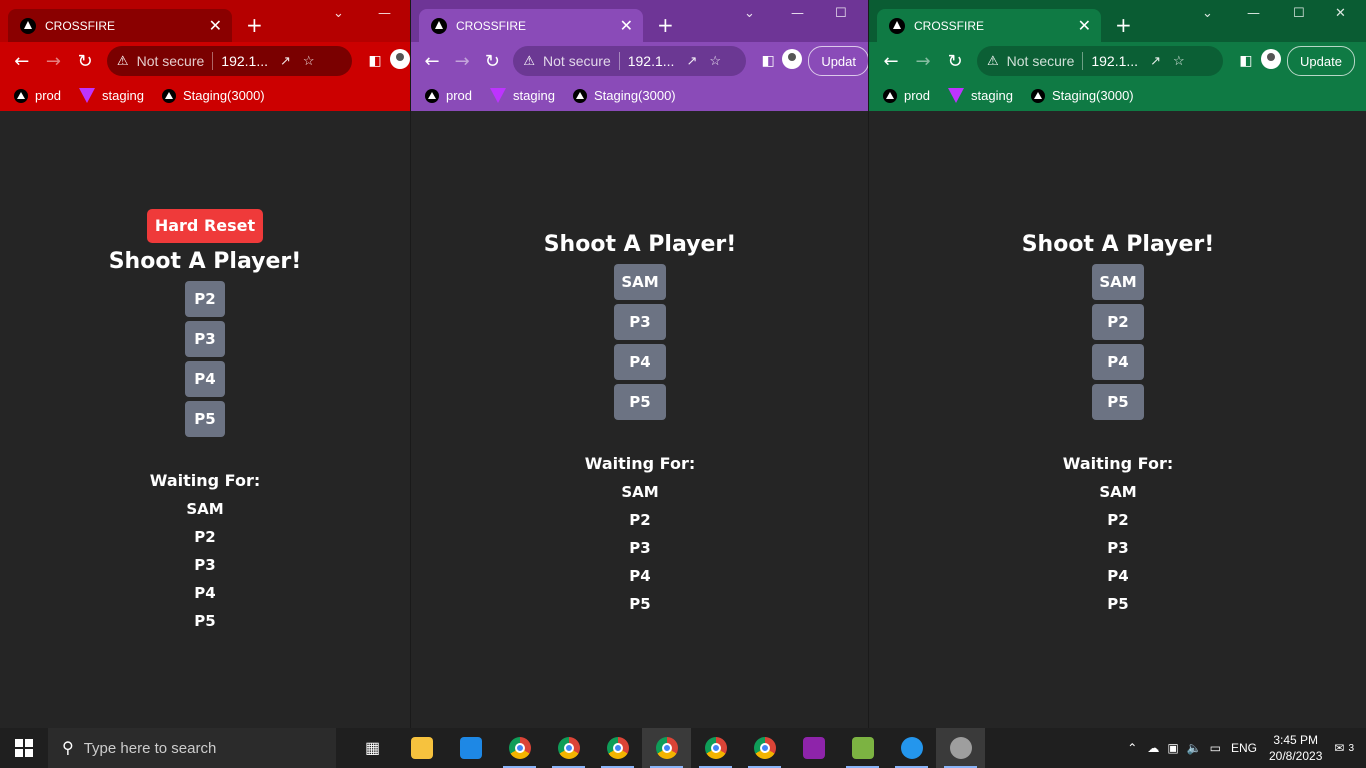  I want to click on speaker-icon: 🔈, so click(1194, 748).